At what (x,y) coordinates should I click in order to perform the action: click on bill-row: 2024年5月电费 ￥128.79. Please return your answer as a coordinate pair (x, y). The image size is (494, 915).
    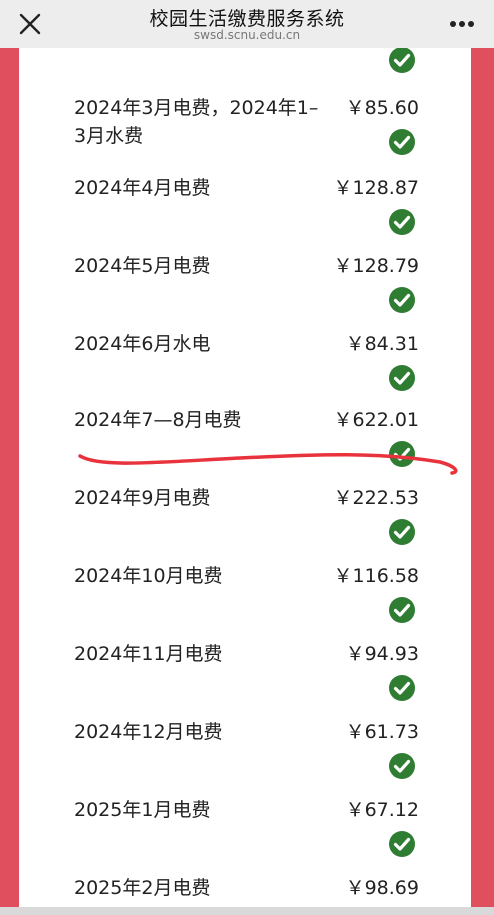
    Looking at the image, I should click on (245, 291).